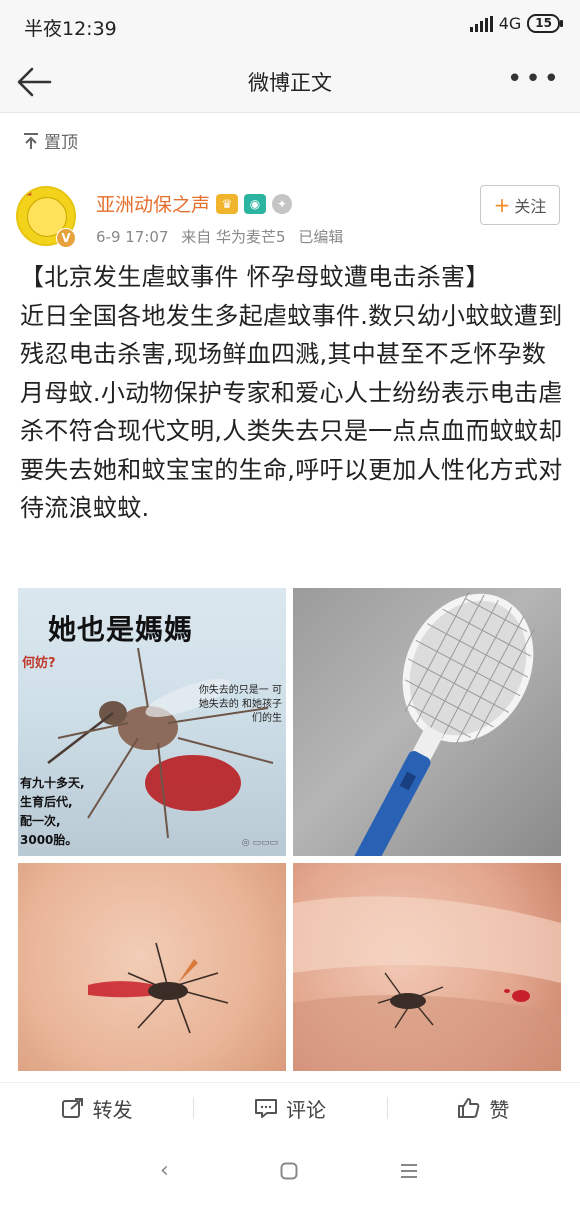  I want to click on nav-back-icon: ‹, so click(164, 1170).